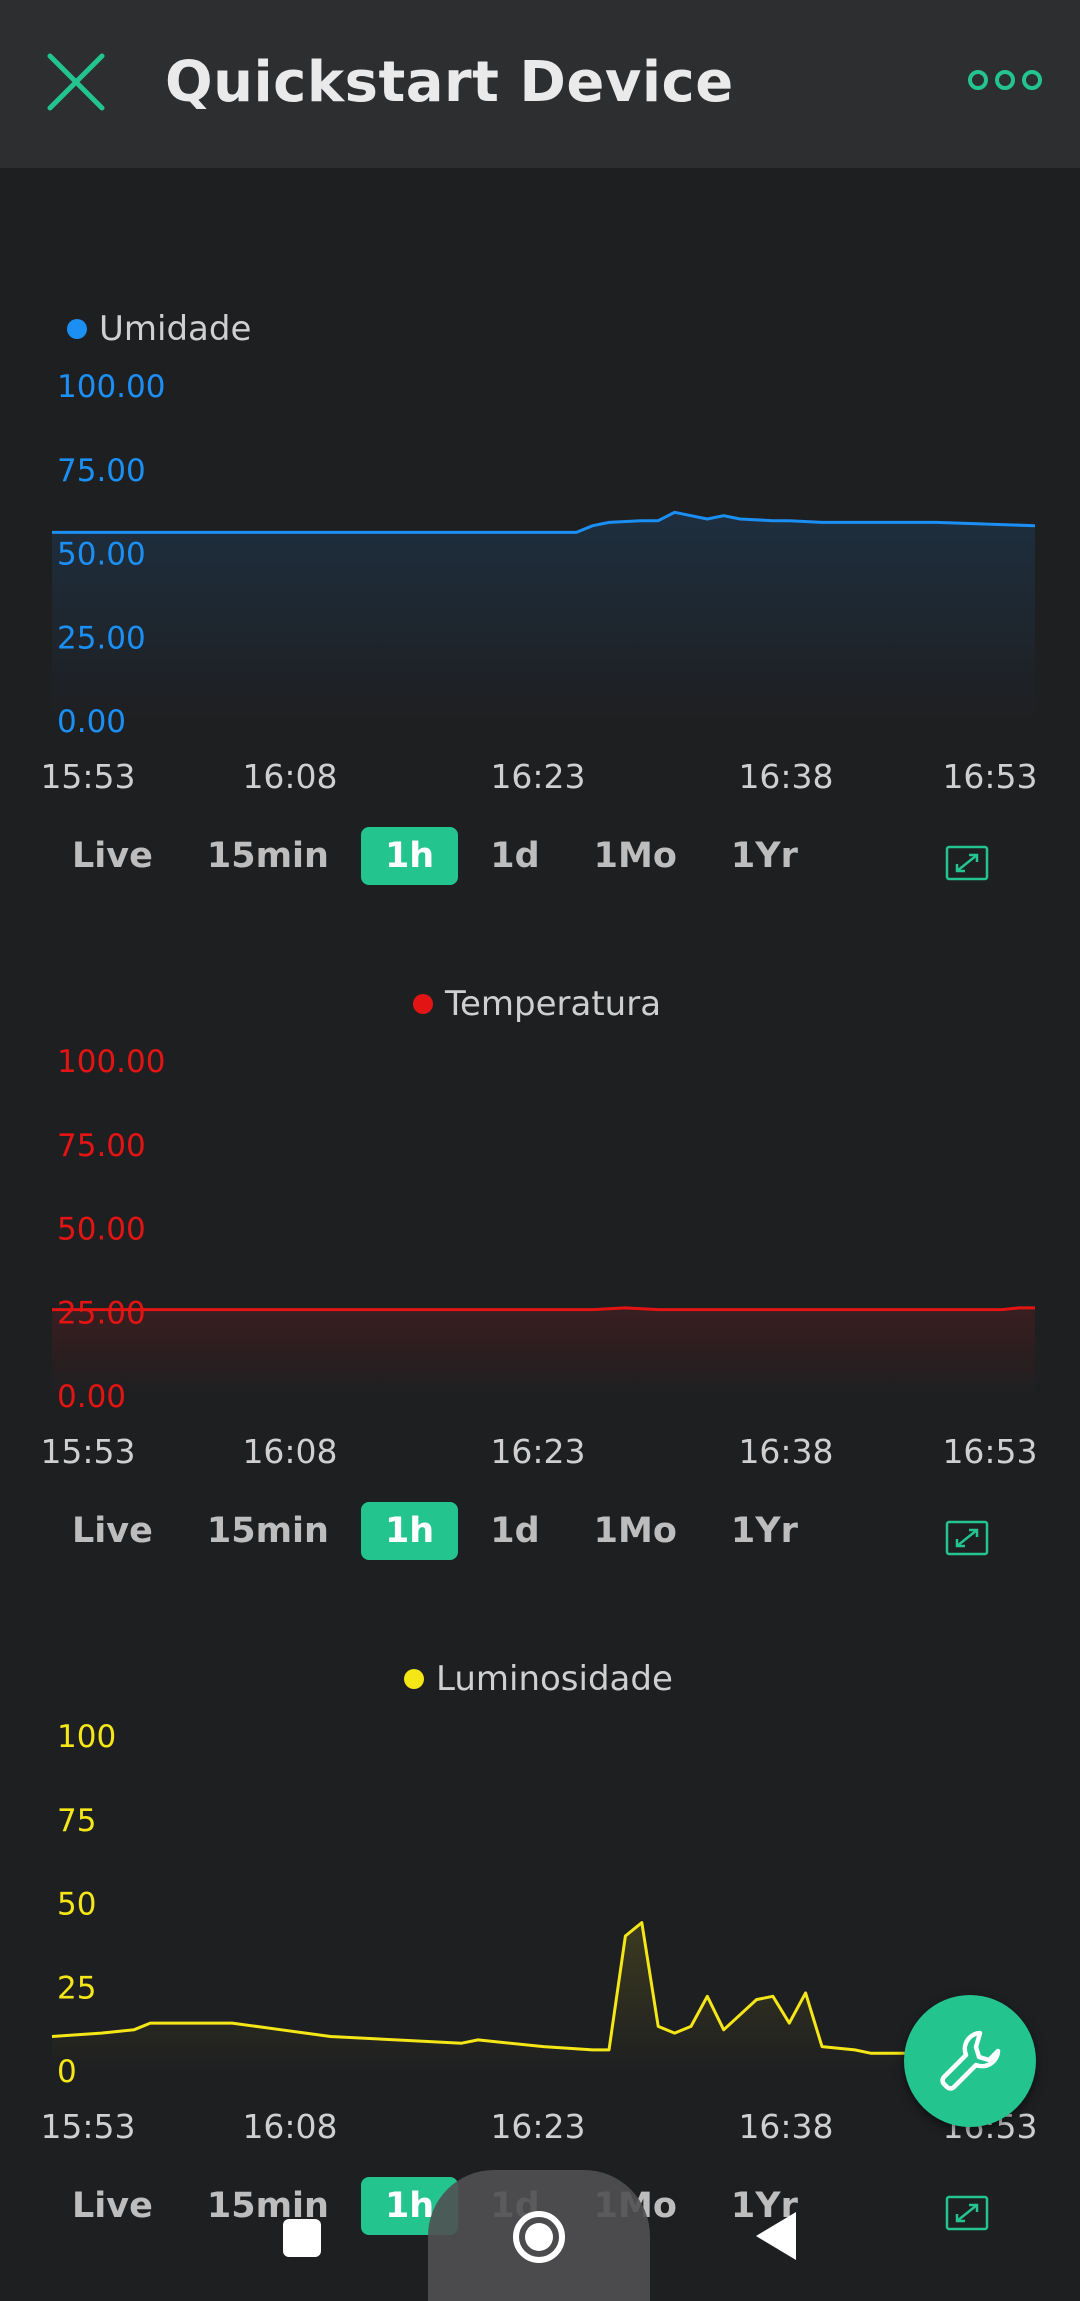  Describe the element at coordinates (1005, 80) in the screenshot. I see `more-horizontal-icon` at that location.